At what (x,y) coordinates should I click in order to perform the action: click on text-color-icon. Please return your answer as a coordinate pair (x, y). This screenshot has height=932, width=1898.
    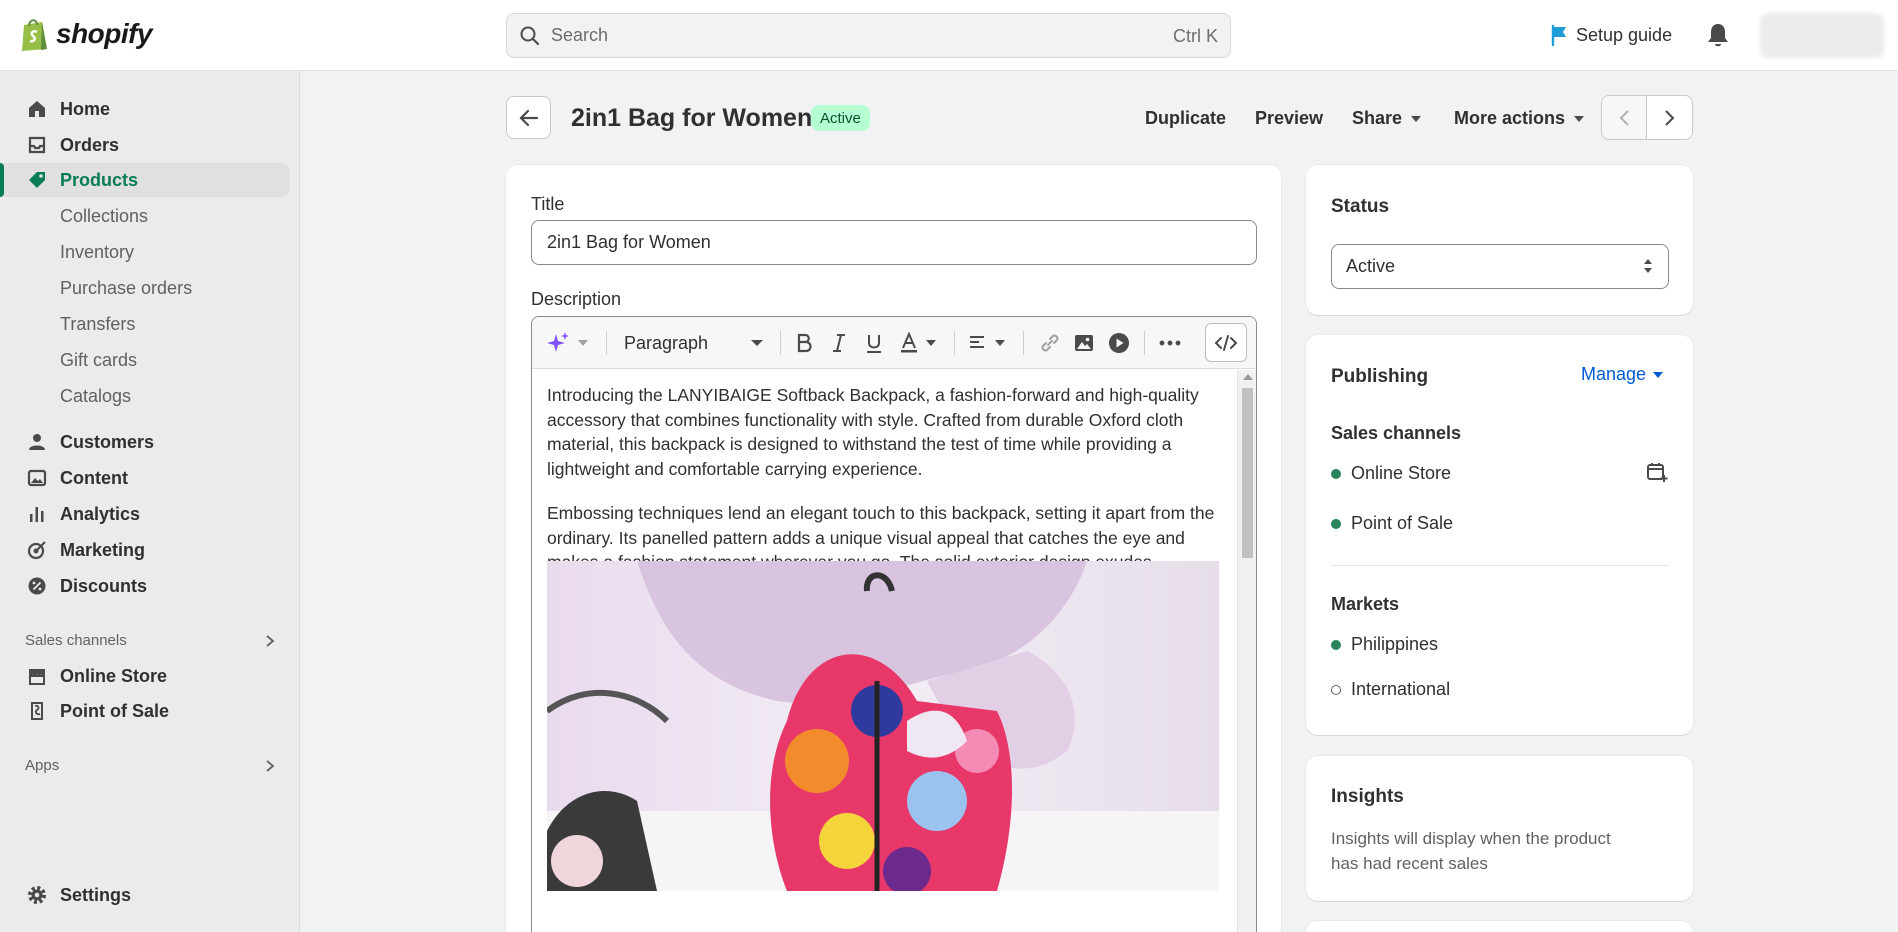
    Looking at the image, I should click on (909, 342).